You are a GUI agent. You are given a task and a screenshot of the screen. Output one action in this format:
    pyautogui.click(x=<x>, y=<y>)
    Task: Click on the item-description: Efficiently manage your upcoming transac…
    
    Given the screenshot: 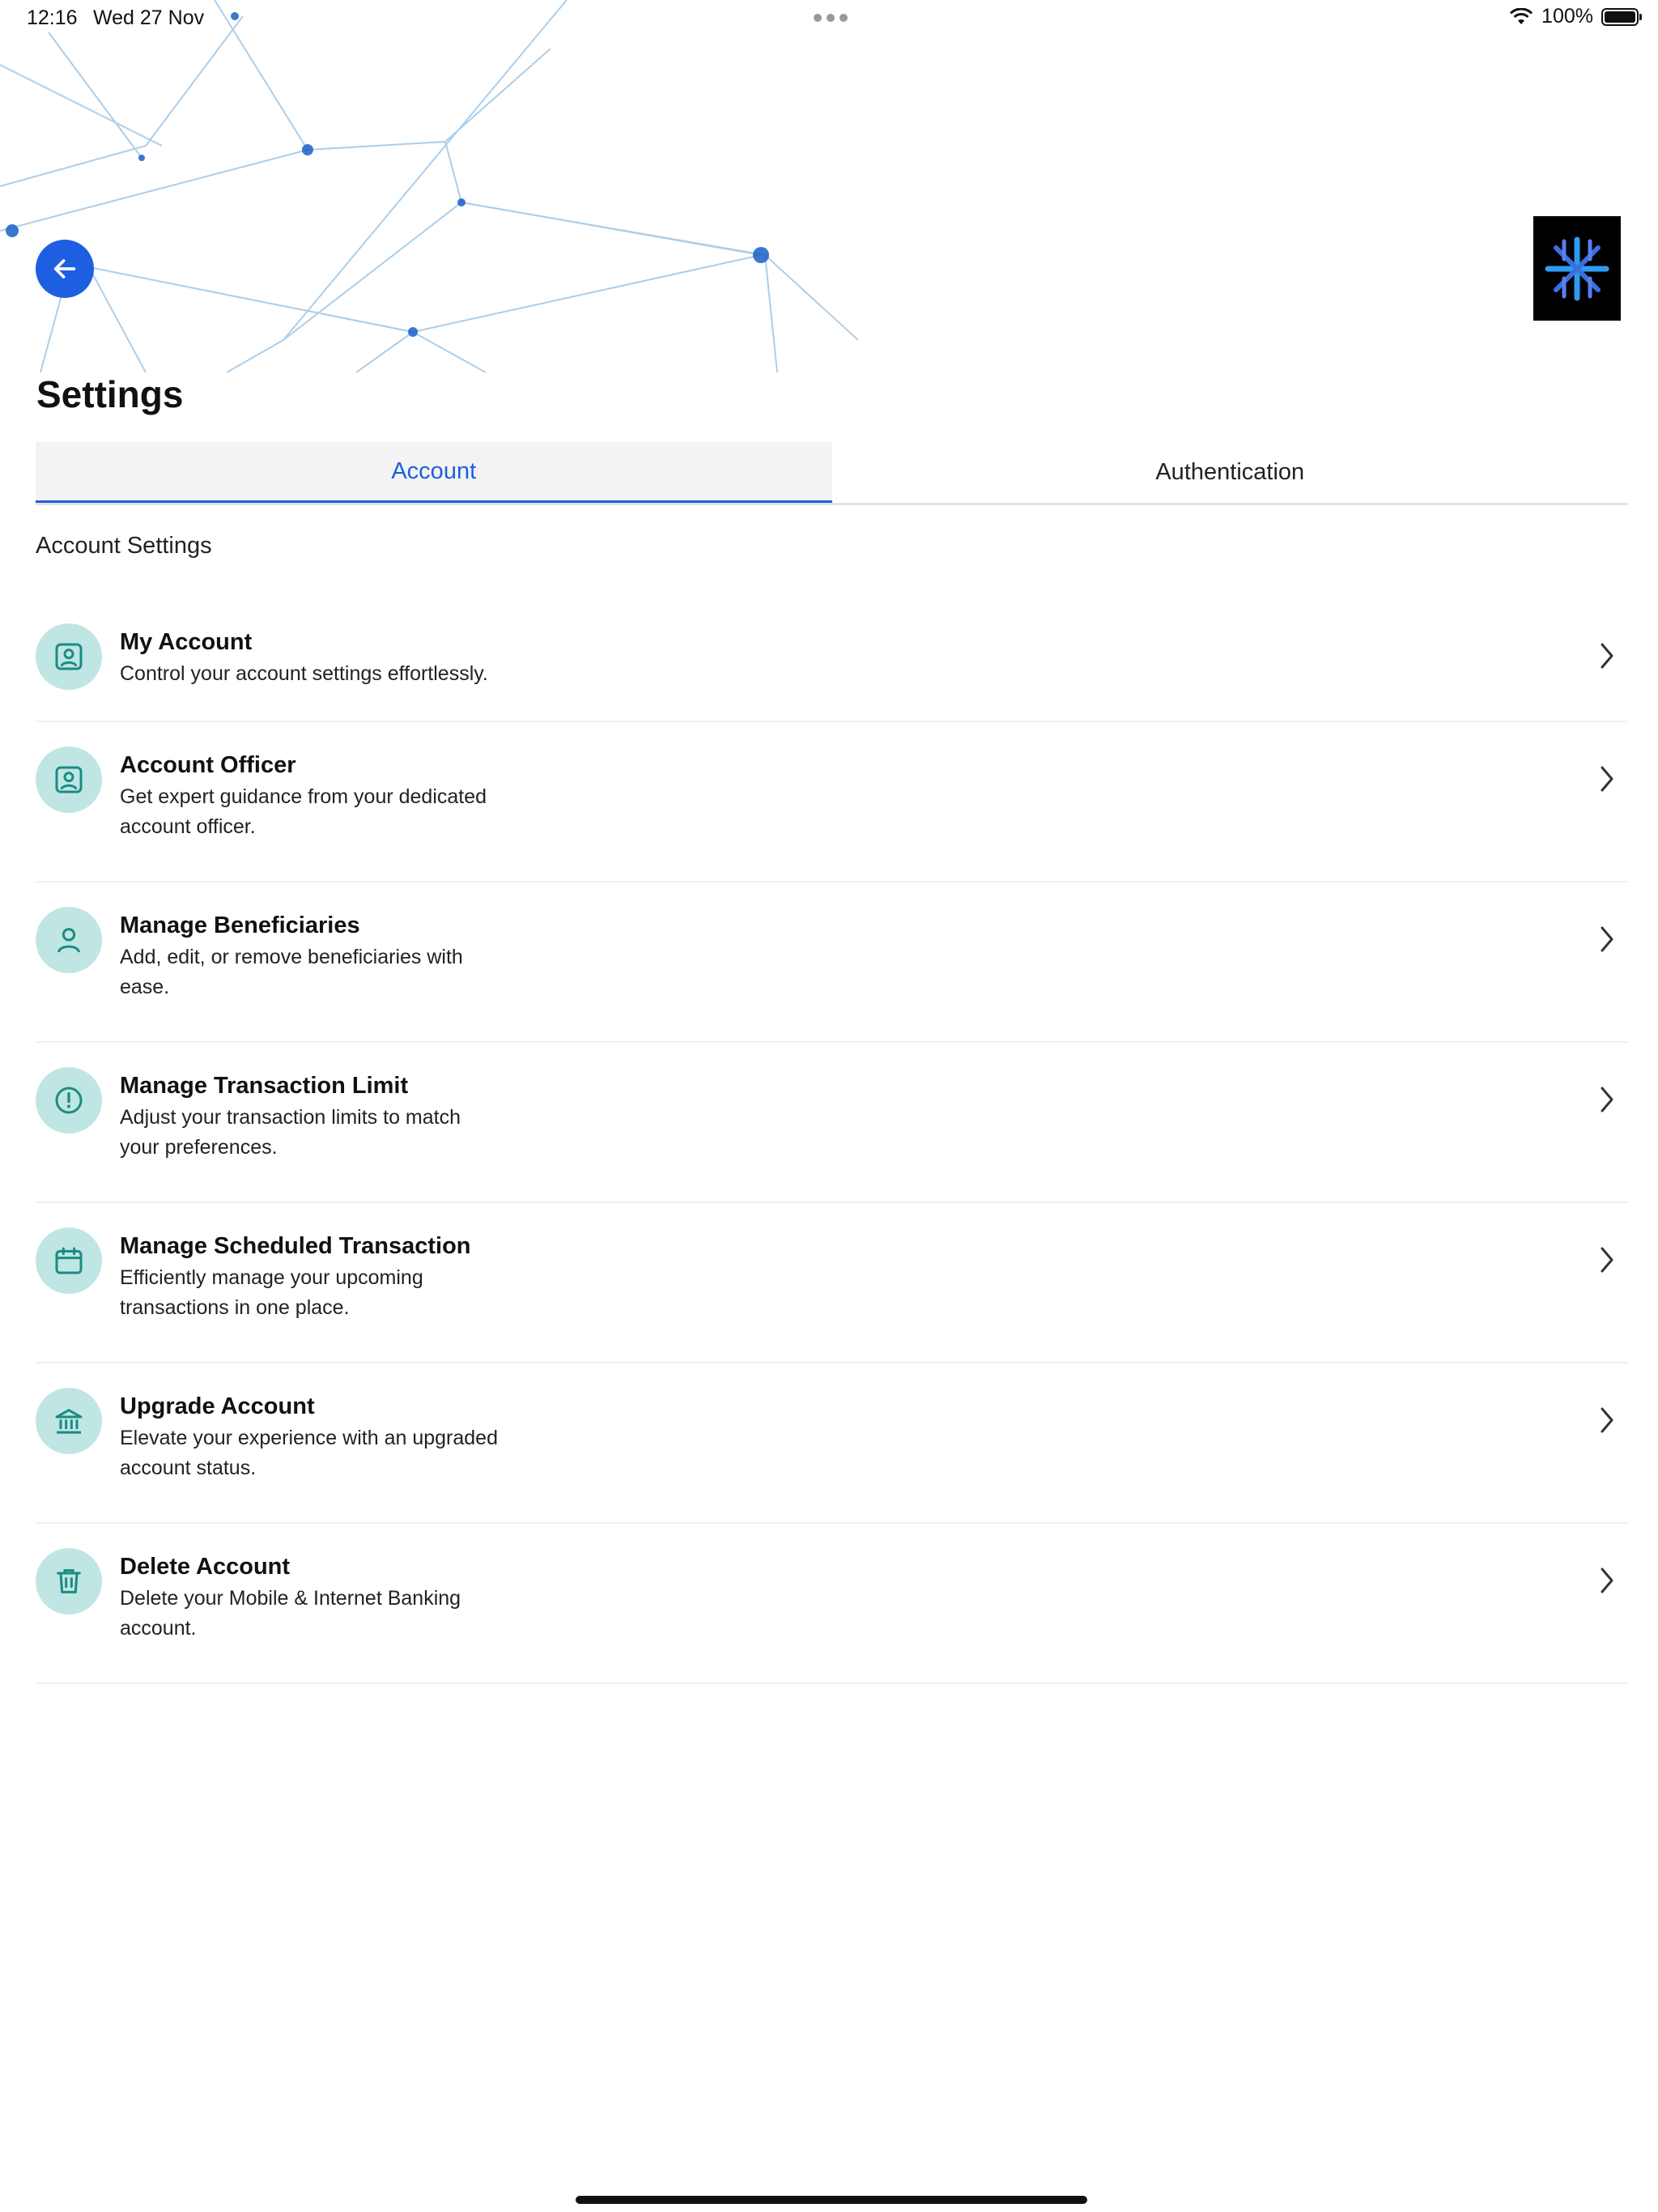 What is the action you would take?
    pyautogui.click(x=271, y=1293)
    